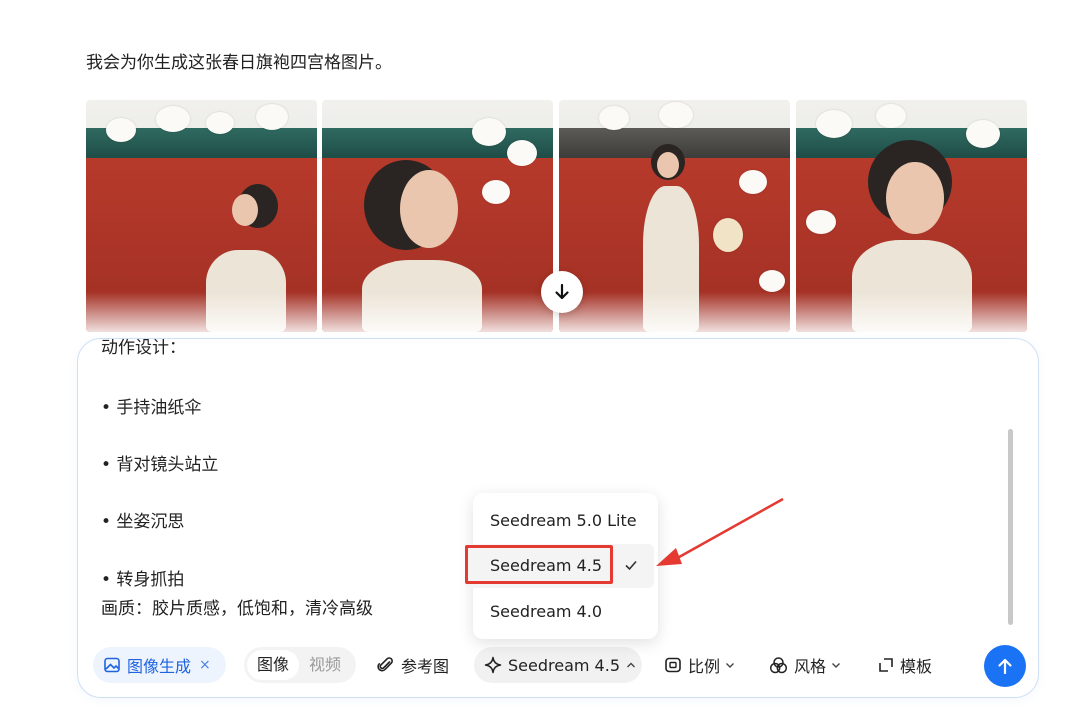 This screenshot has height=706, width=1080. I want to click on send-button, so click(1005, 666).